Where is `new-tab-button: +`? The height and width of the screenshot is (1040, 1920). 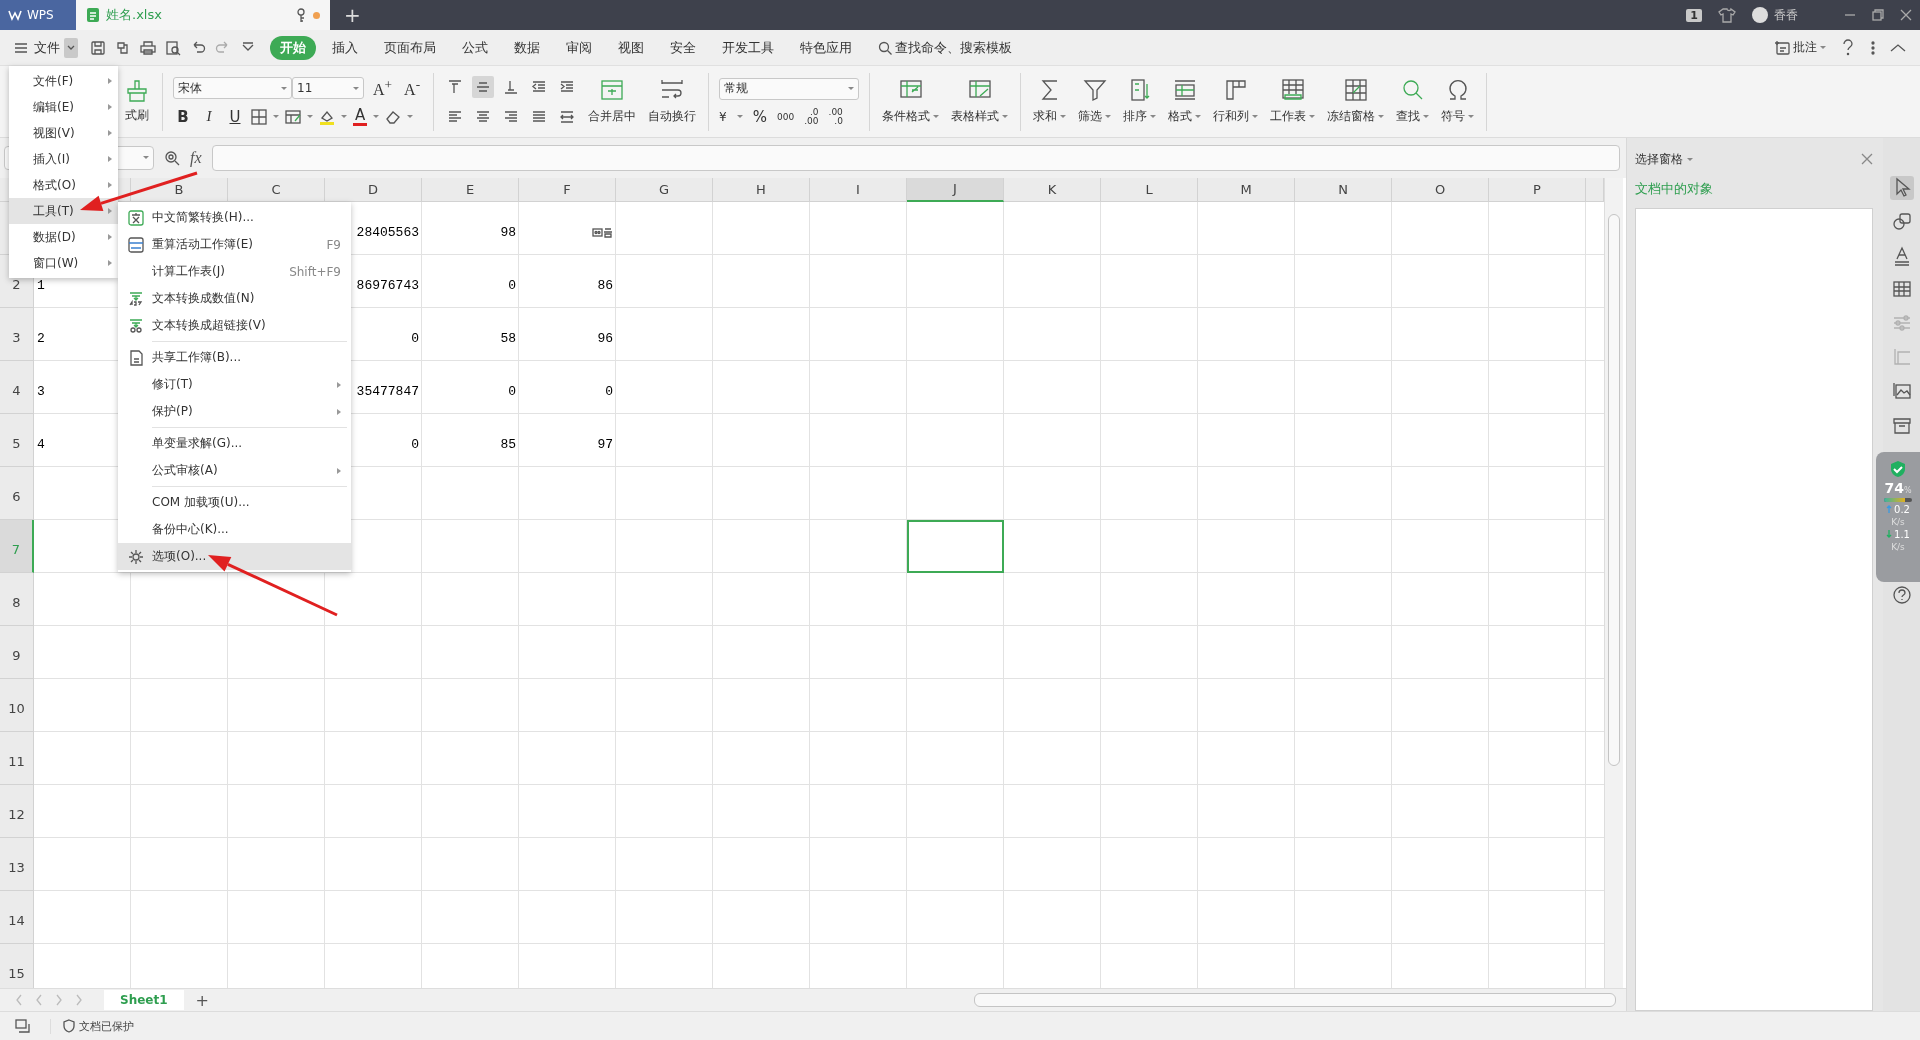 new-tab-button: + is located at coordinates (352, 15).